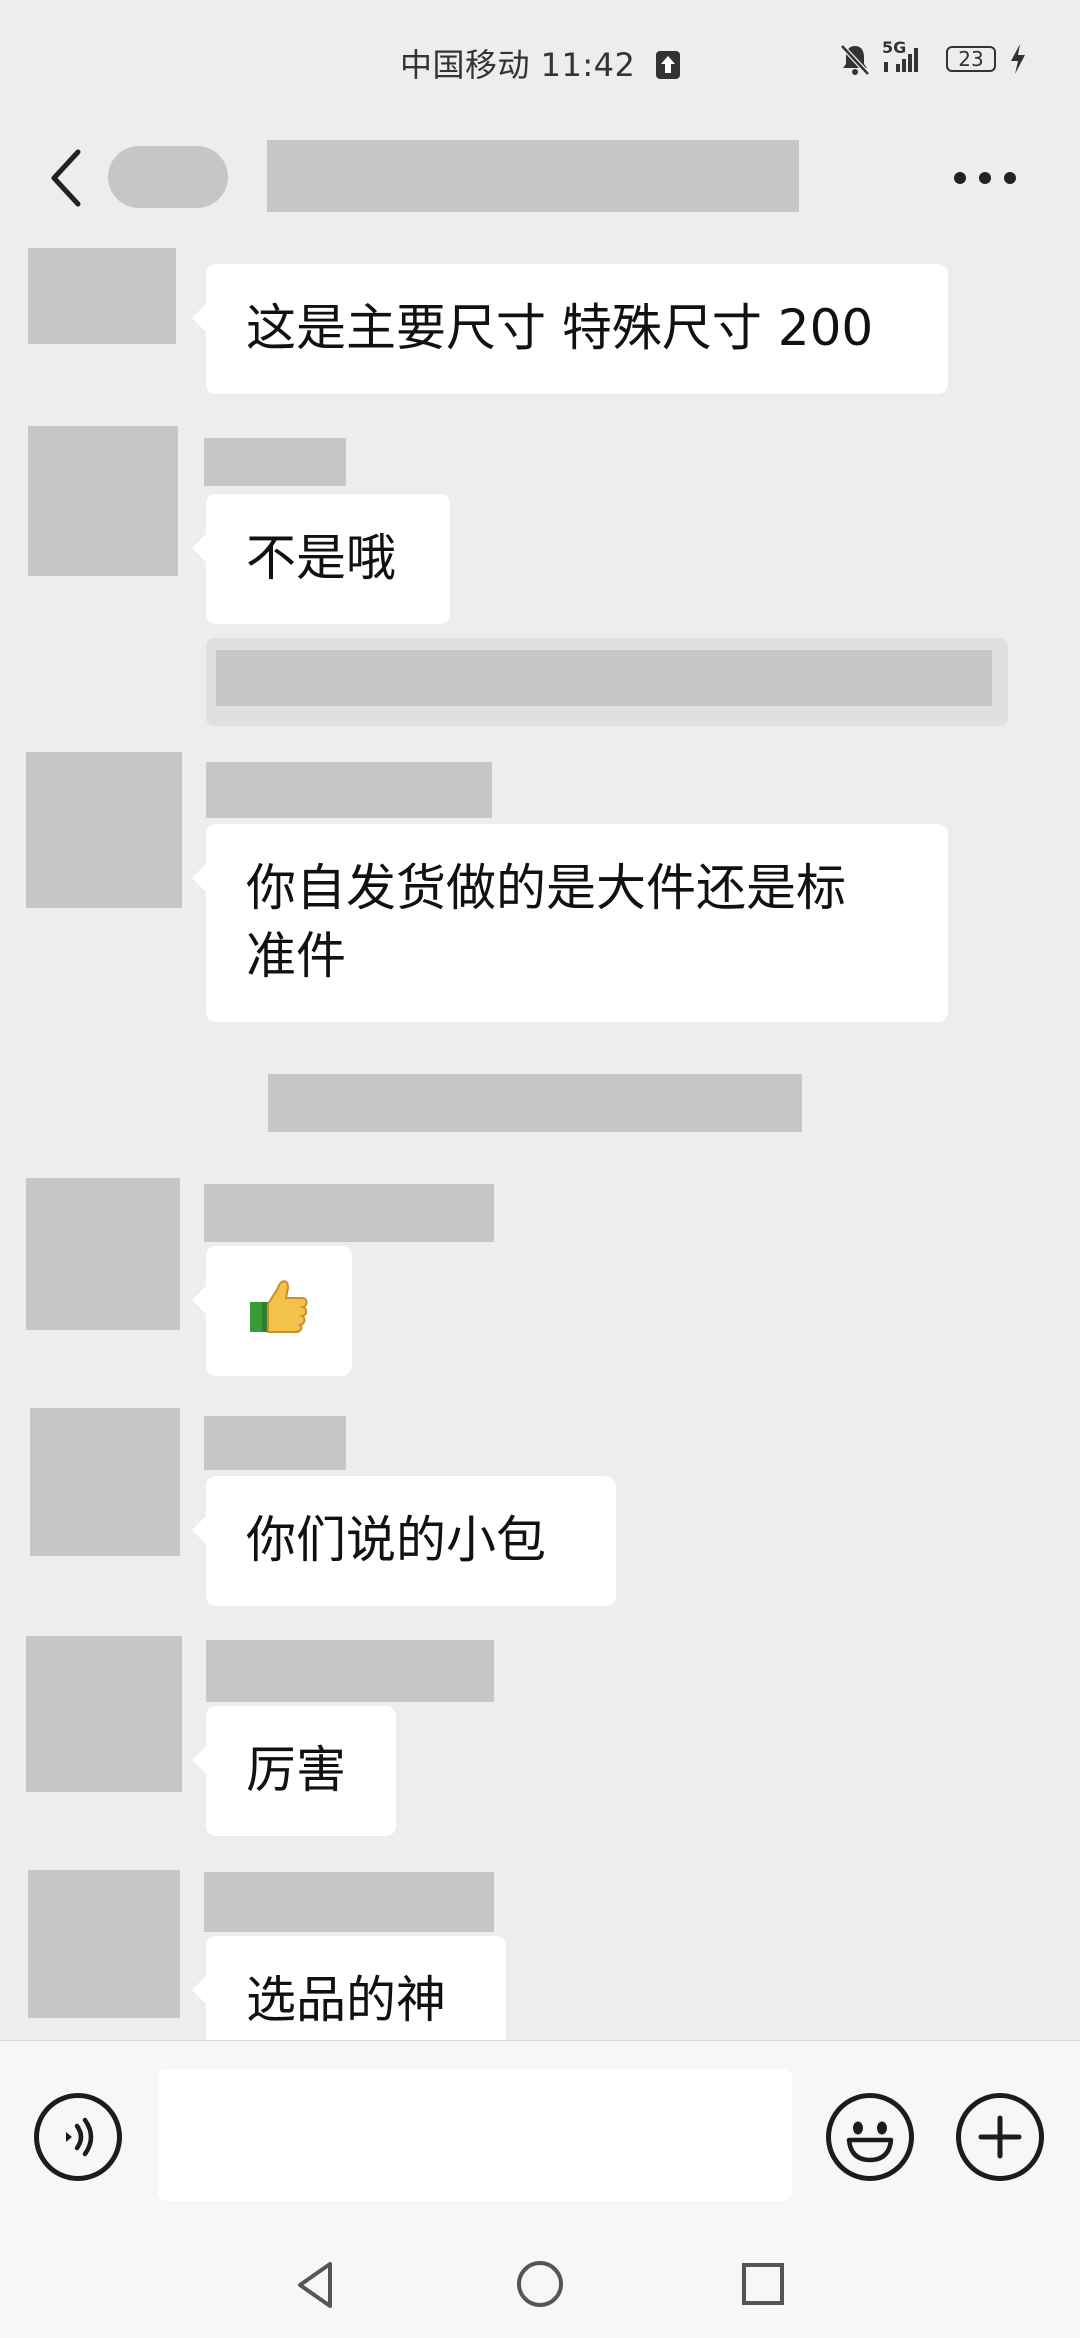 The width and height of the screenshot is (1080, 2338). Describe the element at coordinates (607, 682) in the screenshot. I see `redacted-quote-block` at that location.